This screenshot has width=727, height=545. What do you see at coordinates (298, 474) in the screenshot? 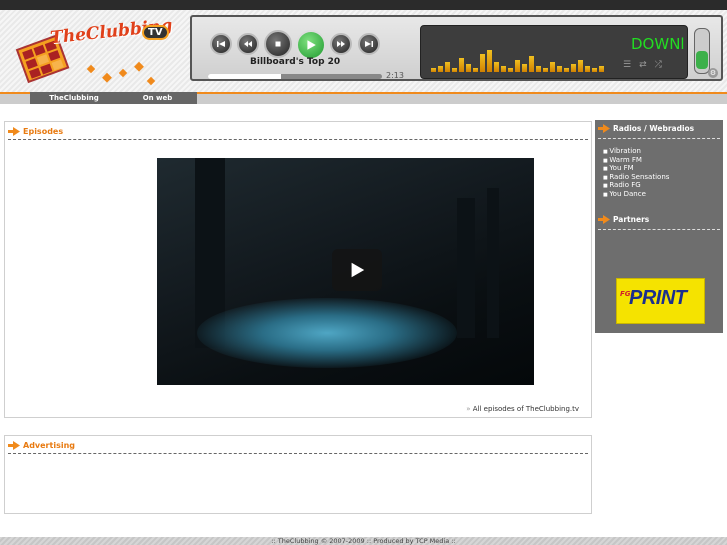
I see `advertising-panel: Advertising` at bounding box center [298, 474].